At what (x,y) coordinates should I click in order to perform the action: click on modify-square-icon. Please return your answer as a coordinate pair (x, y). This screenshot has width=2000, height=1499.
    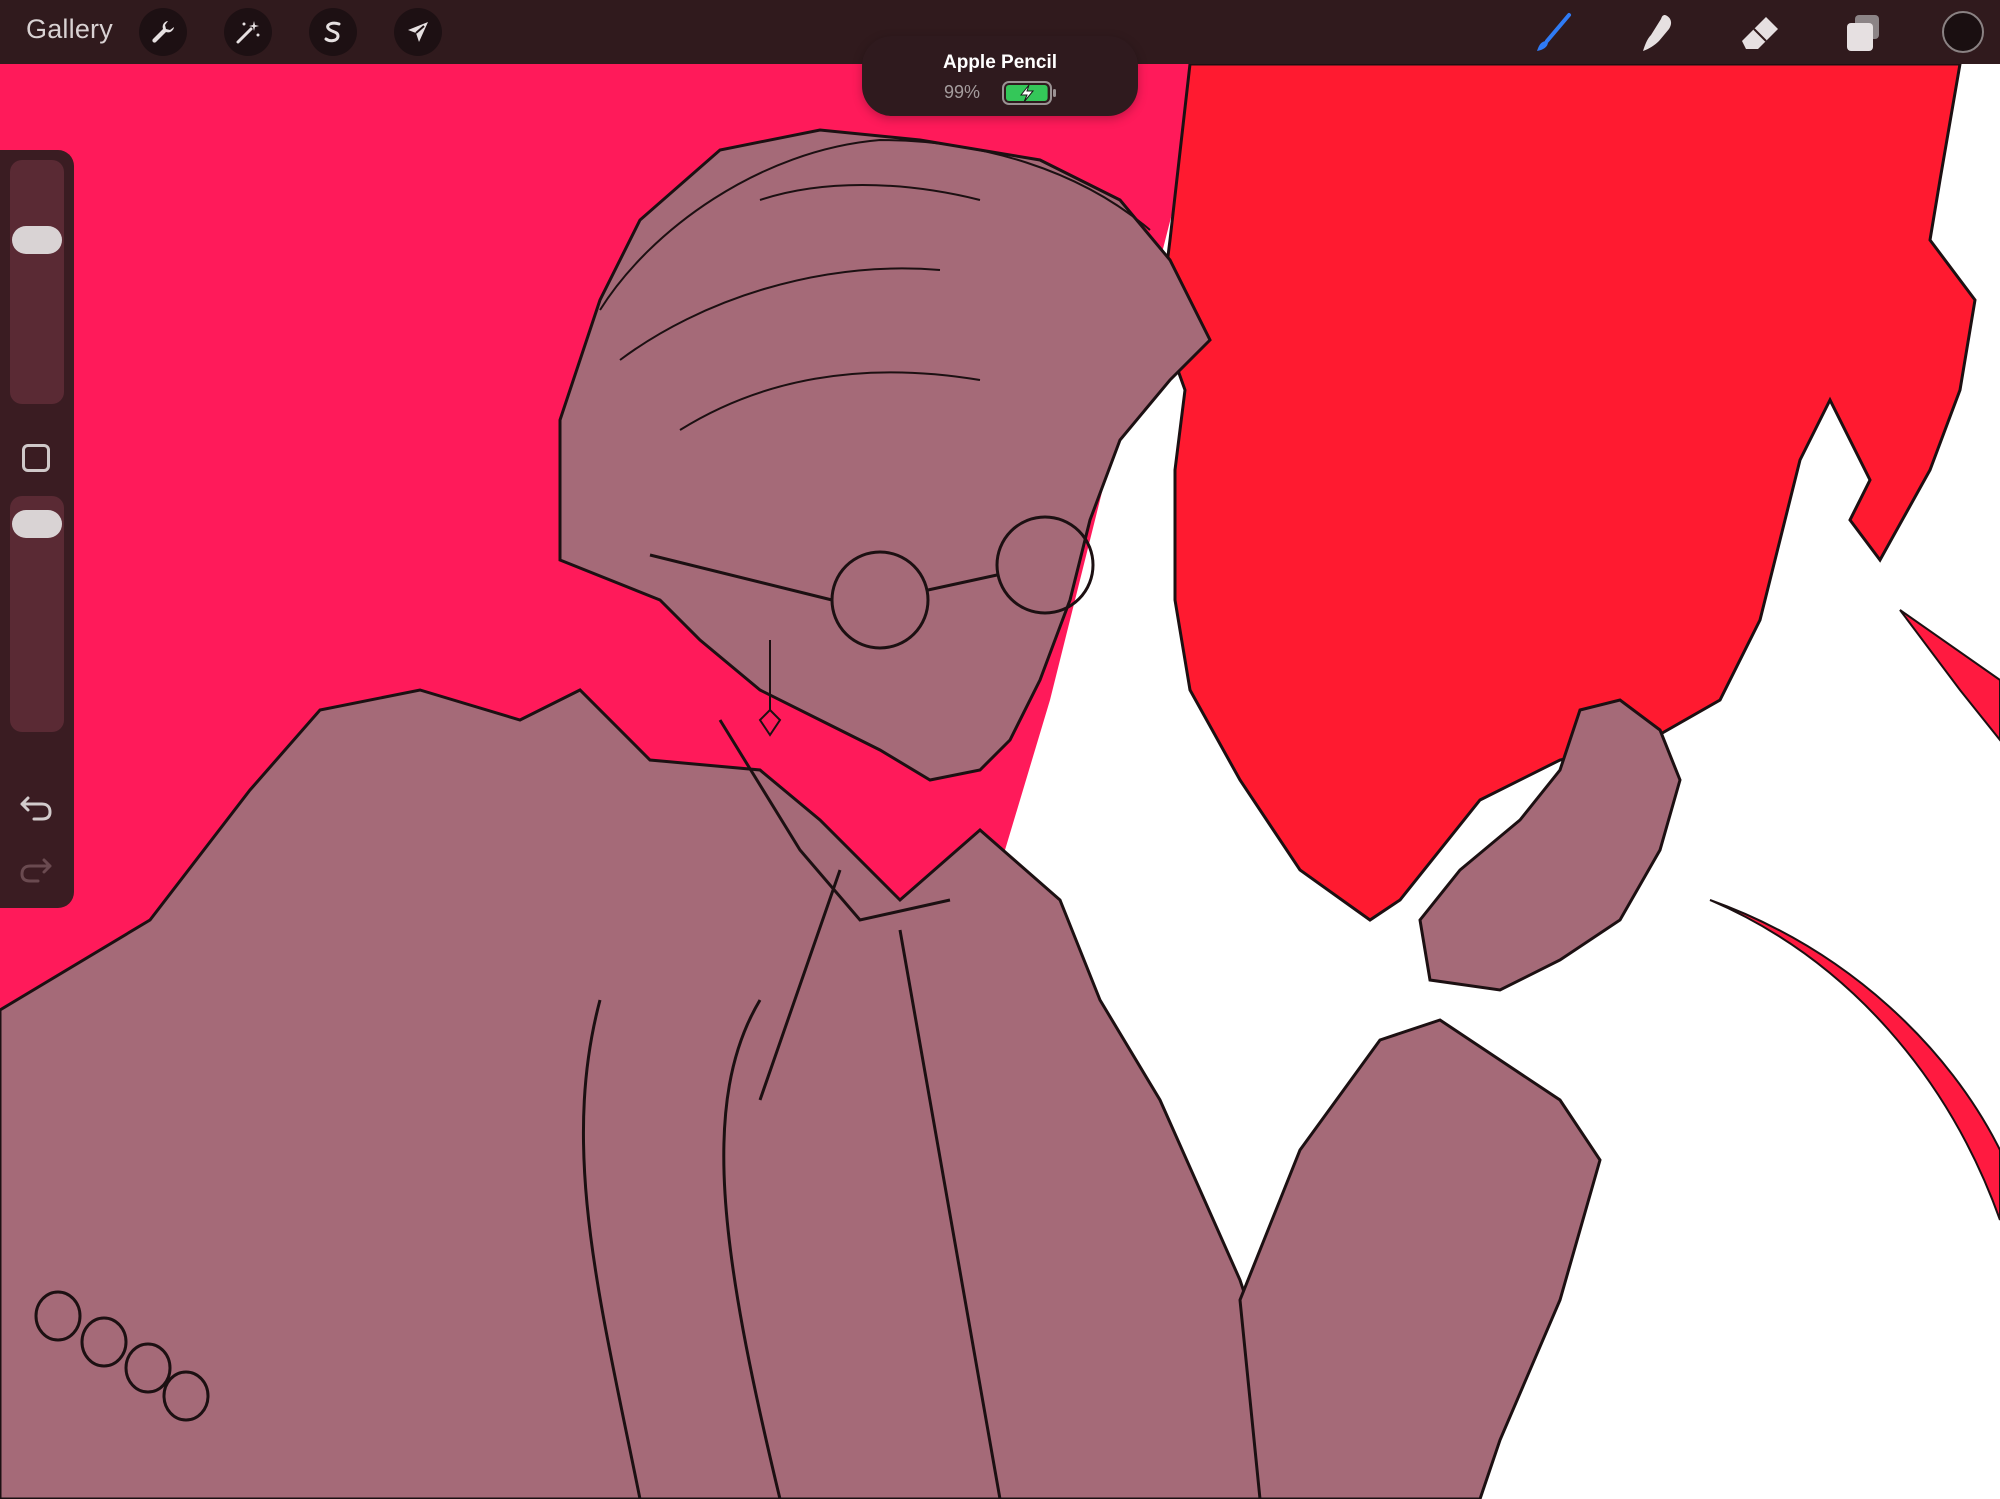
    Looking at the image, I should click on (36, 458).